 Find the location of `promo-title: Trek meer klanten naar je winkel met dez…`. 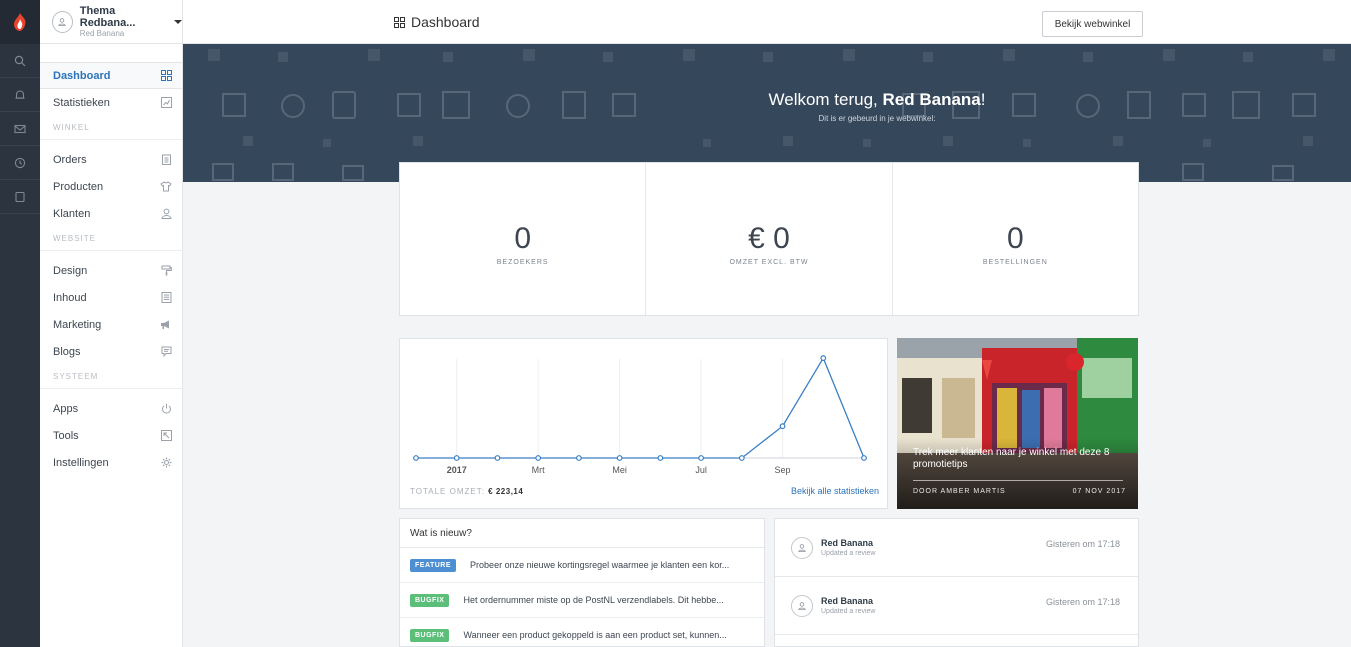

promo-title: Trek meer klanten naar je winkel met dez… is located at coordinates (1011, 458).